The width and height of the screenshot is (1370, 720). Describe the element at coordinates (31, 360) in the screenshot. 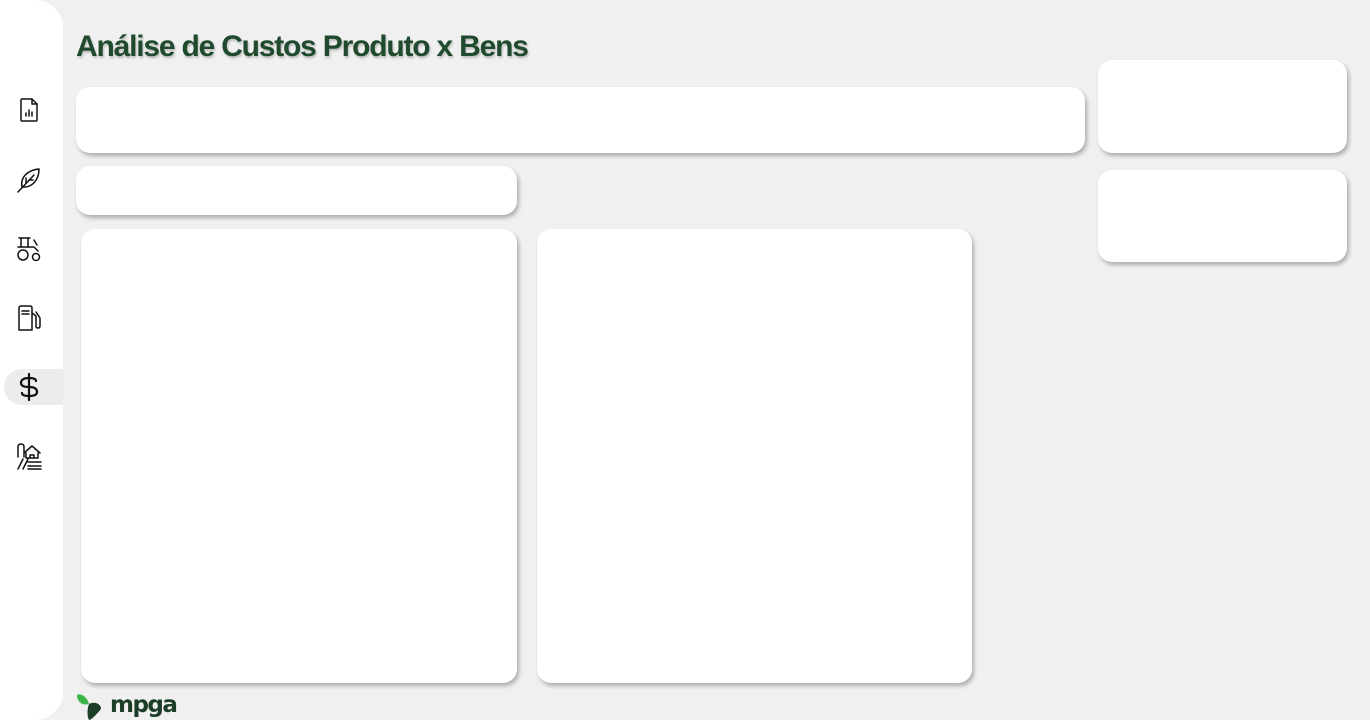

I see `sidebar-nav` at that location.